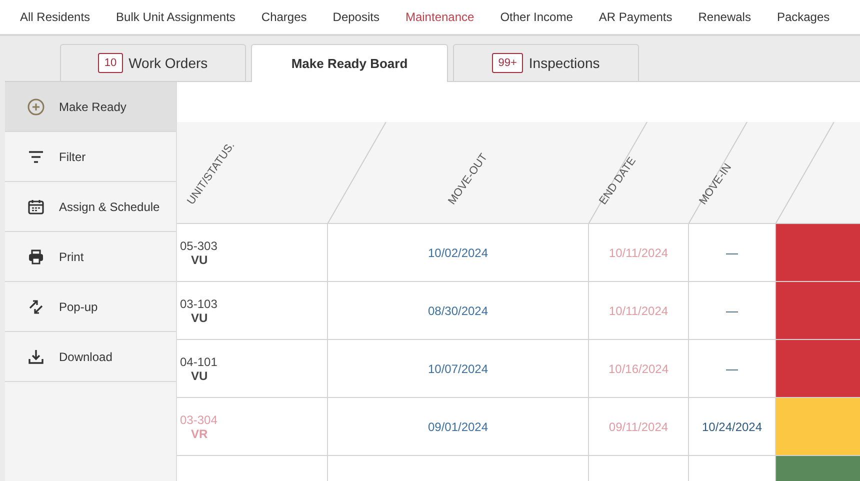 This screenshot has width=860, height=481. Describe the element at coordinates (199, 419) in the screenshot. I see `unit-number: 03-304` at that location.